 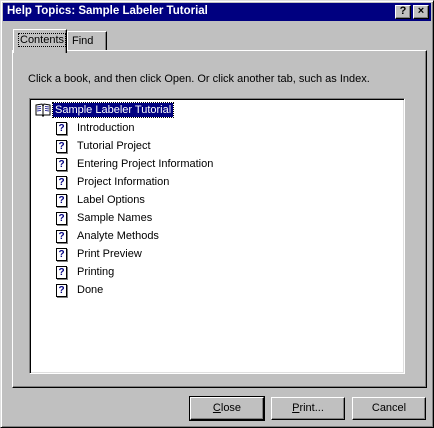 What do you see at coordinates (106, 128) in the screenshot?
I see `topic-label: Introduction` at bounding box center [106, 128].